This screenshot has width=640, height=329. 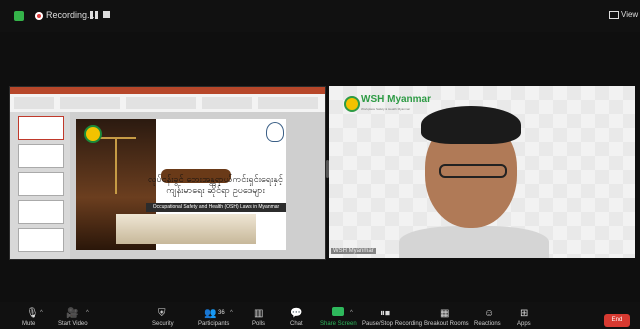 What do you see at coordinates (487, 324) in the screenshot?
I see `reactions-label: Reactions` at bounding box center [487, 324].